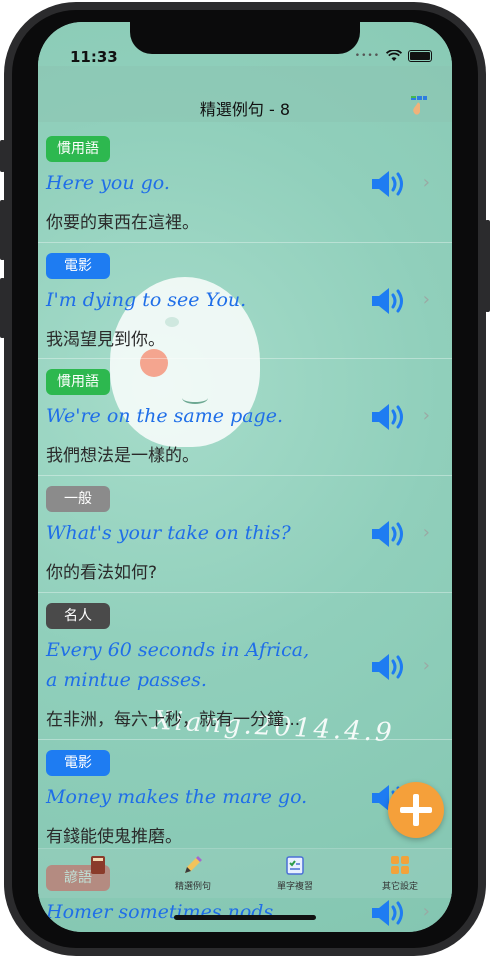 The height and width of the screenshot is (959, 490). Describe the element at coordinates (108, 183) in the screenshot. I see `english-sentence: Here you go.` at that location.